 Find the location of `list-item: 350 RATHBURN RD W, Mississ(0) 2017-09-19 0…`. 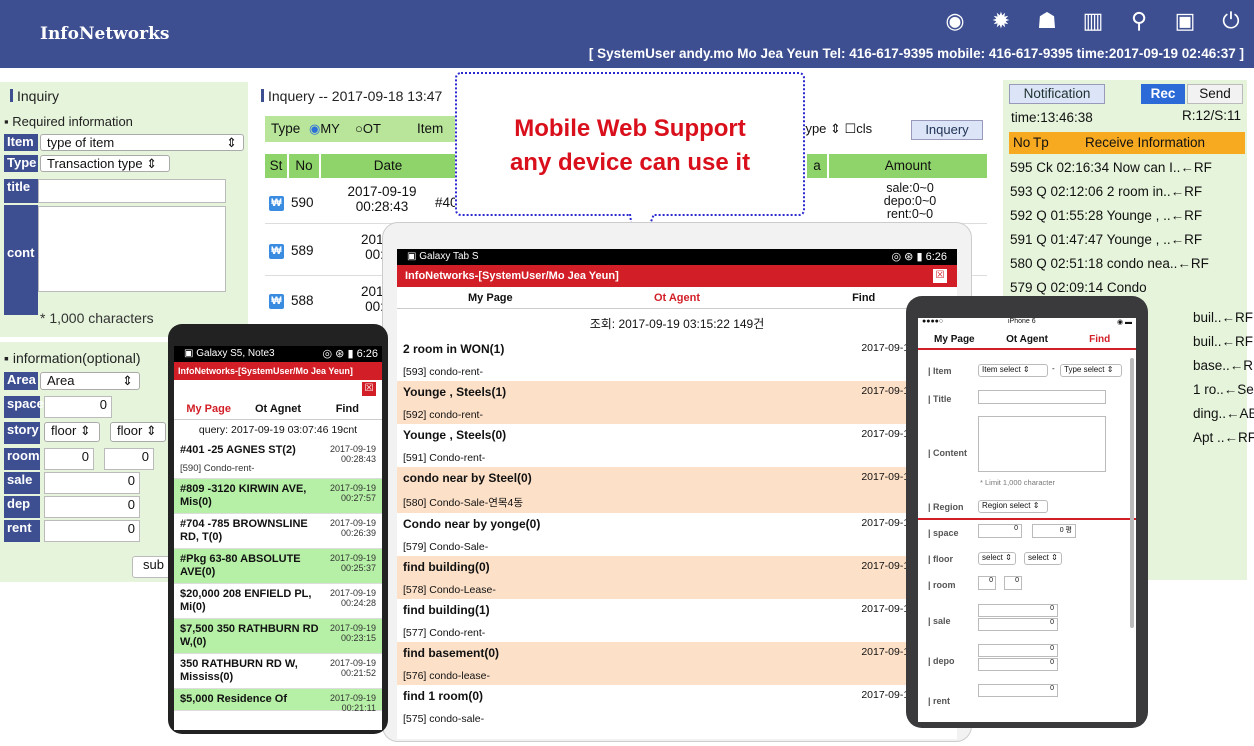

list-item: 350 RATHBURN RD W, Mississ(0) 2017-09-19 0… is located at coordinates (278, 671).